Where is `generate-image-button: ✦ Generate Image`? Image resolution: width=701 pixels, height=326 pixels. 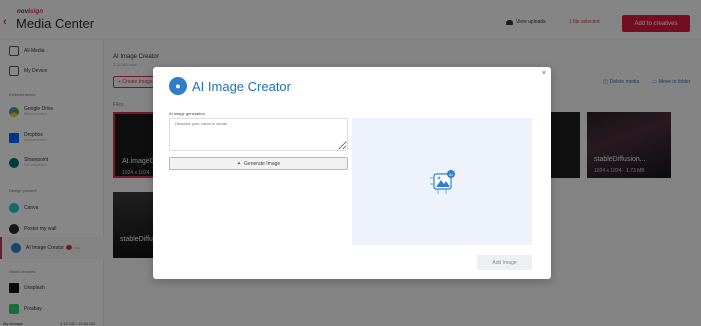 generate-image-button: ✦ Generate Image is located at coordinates (258, 163).